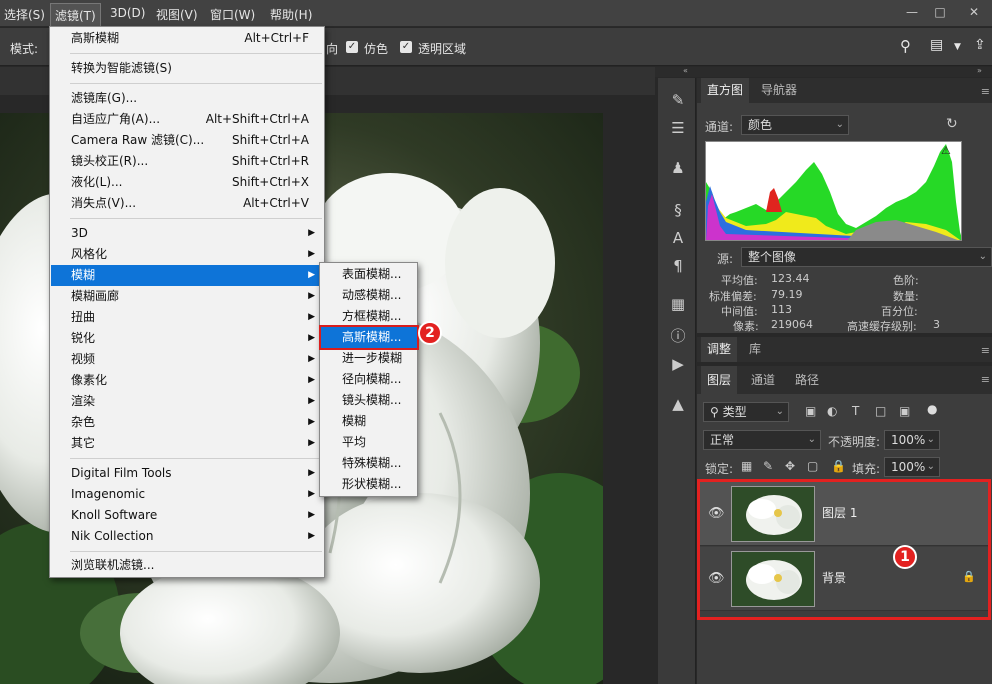 The image size is (992, 684). Describe the element at coordinates (678, 336) in the screenshot. I see `info-icon: ⓘ` at that location.